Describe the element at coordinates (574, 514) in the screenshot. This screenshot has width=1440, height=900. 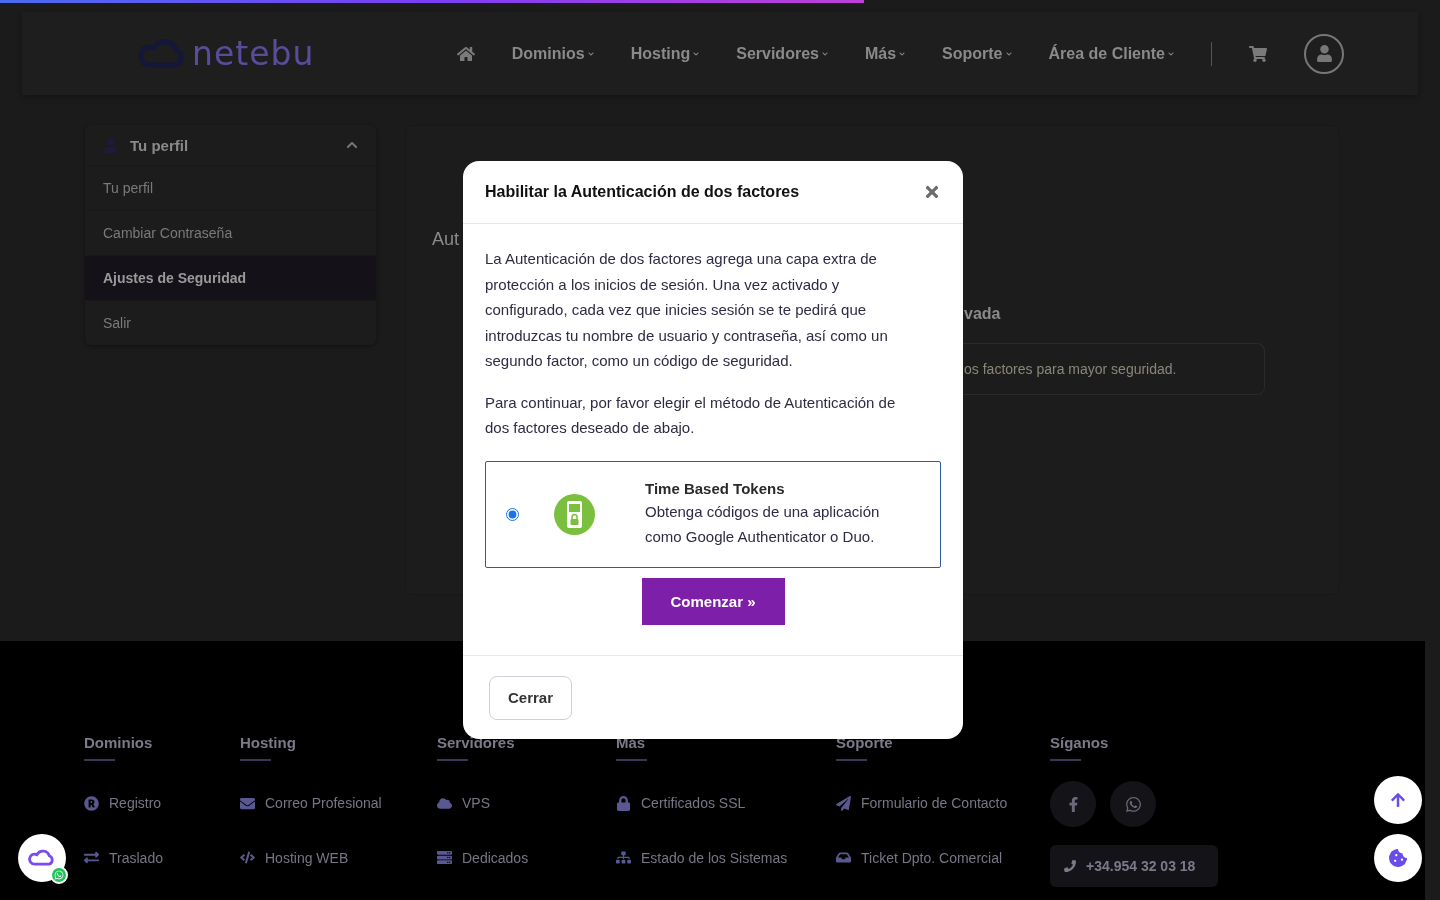
I see `phone-lock-icon` at that location.